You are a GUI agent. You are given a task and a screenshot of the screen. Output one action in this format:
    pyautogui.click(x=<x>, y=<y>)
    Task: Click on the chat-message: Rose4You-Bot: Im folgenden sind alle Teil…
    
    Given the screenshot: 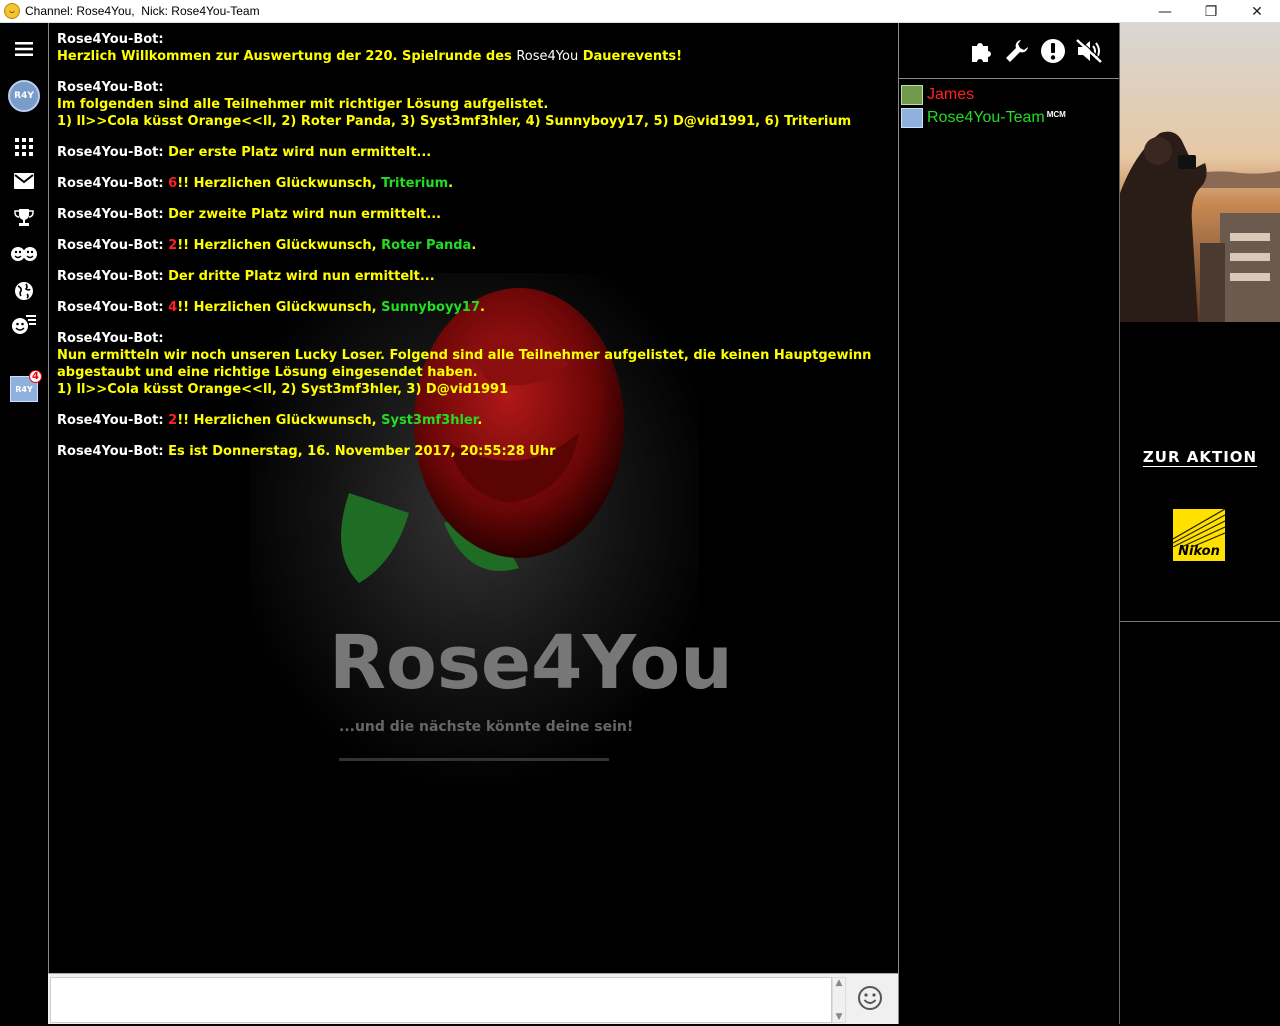 What is the action you would take?
    pyautogui.click(x=472, y=104)
    